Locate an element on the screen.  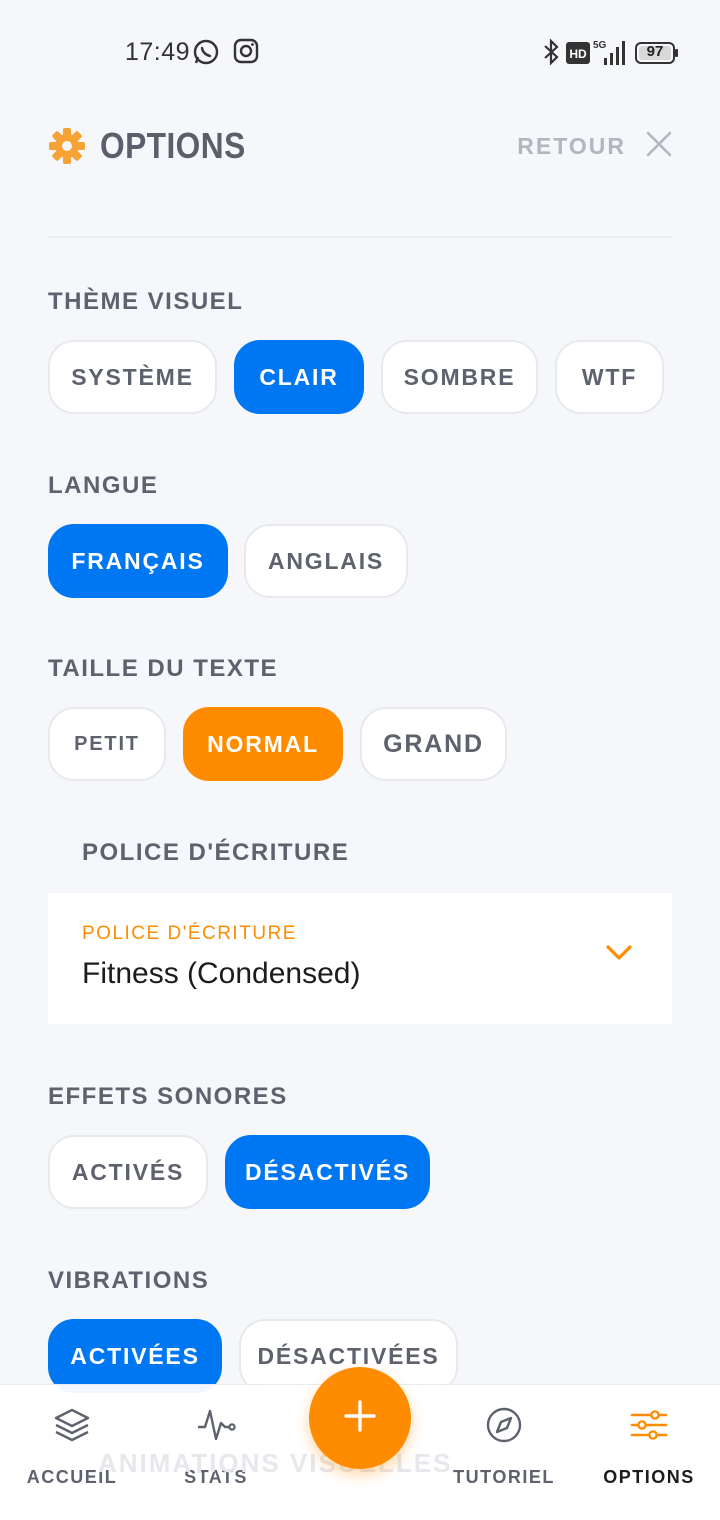
back-button: RETOUR is located at coordinates (594, 146).